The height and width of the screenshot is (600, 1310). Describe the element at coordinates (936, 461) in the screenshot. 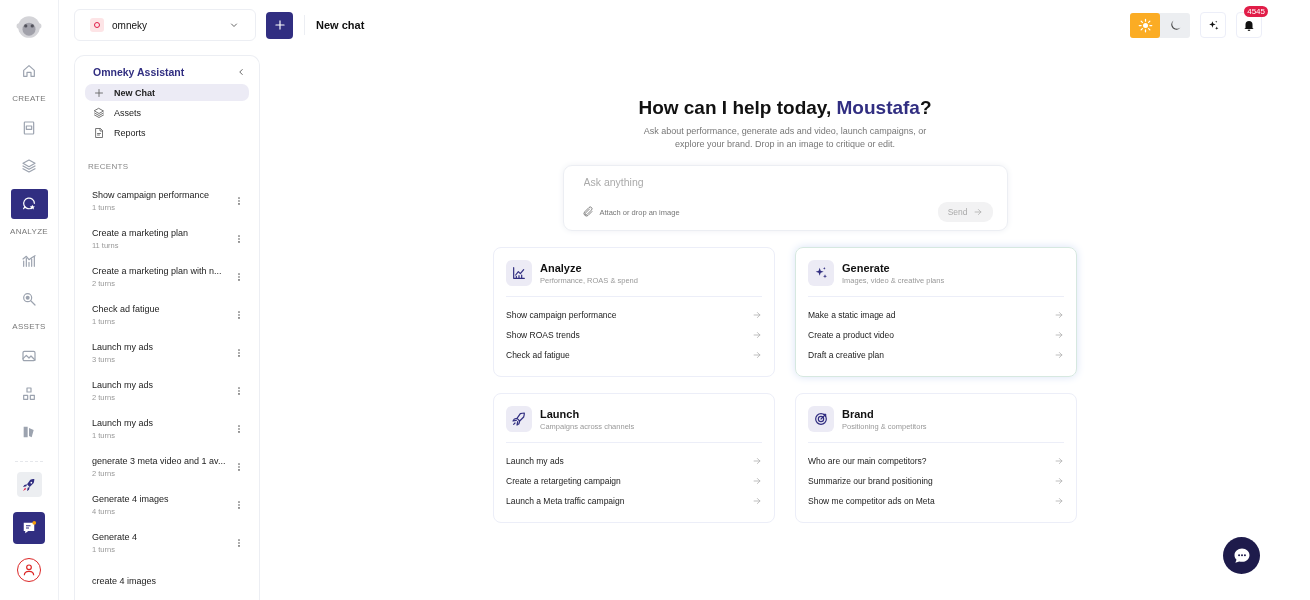

I see `suggested-prompt: Who are our main competitors?` at that location.